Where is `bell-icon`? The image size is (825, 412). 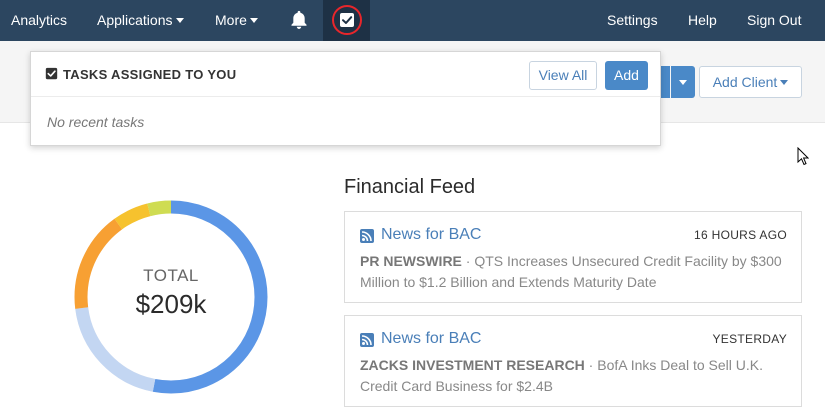 bell-icon is located at coordinates (299, 20).